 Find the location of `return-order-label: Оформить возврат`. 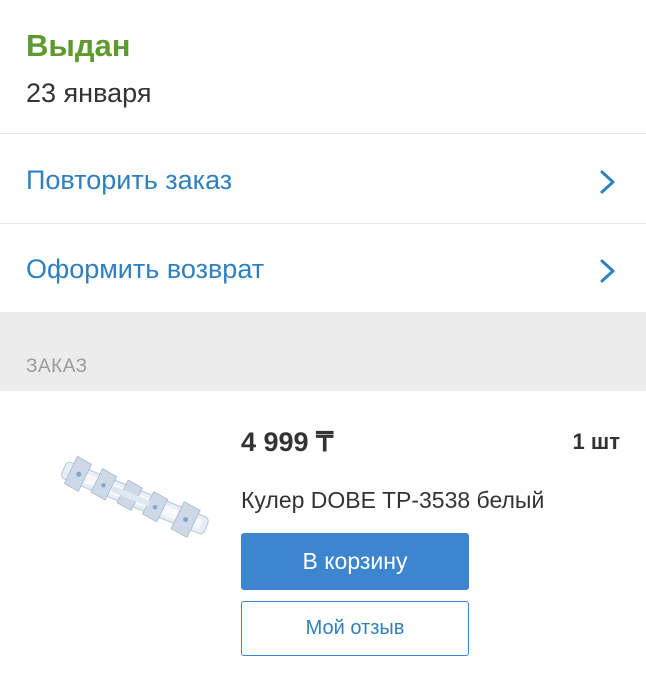

return-order-label: Оформить возврат is located at coordinates (145, 269).